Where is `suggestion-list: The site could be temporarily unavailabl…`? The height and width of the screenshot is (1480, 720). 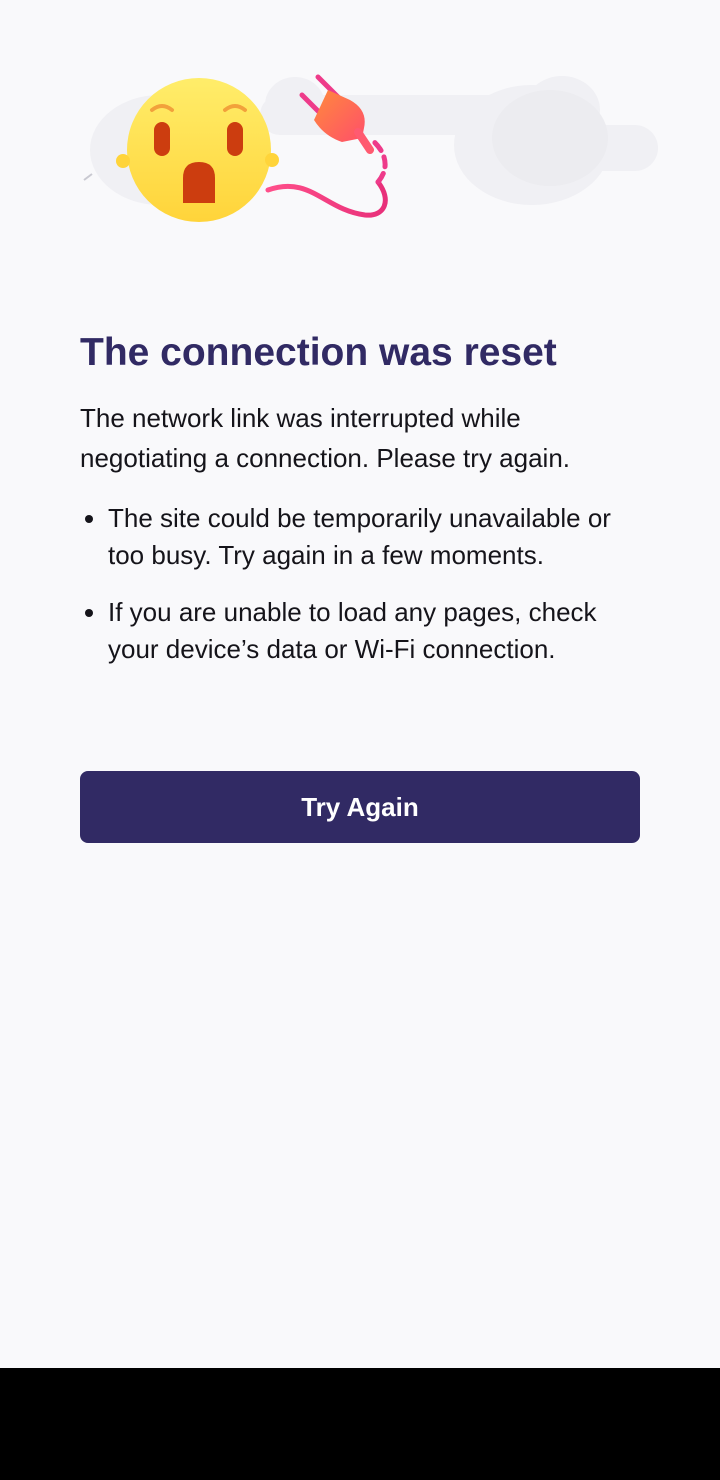
suggestion-list: The site could be temporarily unavailabl… is located at coordinates (360, 584).